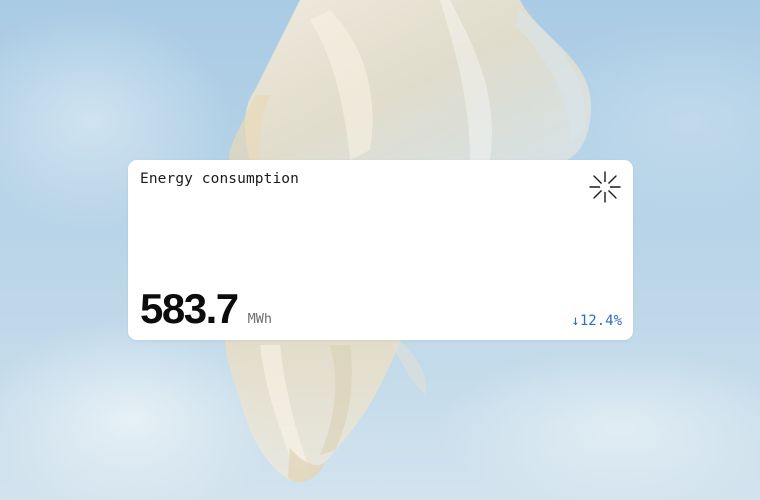 This screenshot has height=500, width=760. Describe the element at coordinates (605, 187) in the screenshot. I see `asterisk-sparkle-icon` at that location.